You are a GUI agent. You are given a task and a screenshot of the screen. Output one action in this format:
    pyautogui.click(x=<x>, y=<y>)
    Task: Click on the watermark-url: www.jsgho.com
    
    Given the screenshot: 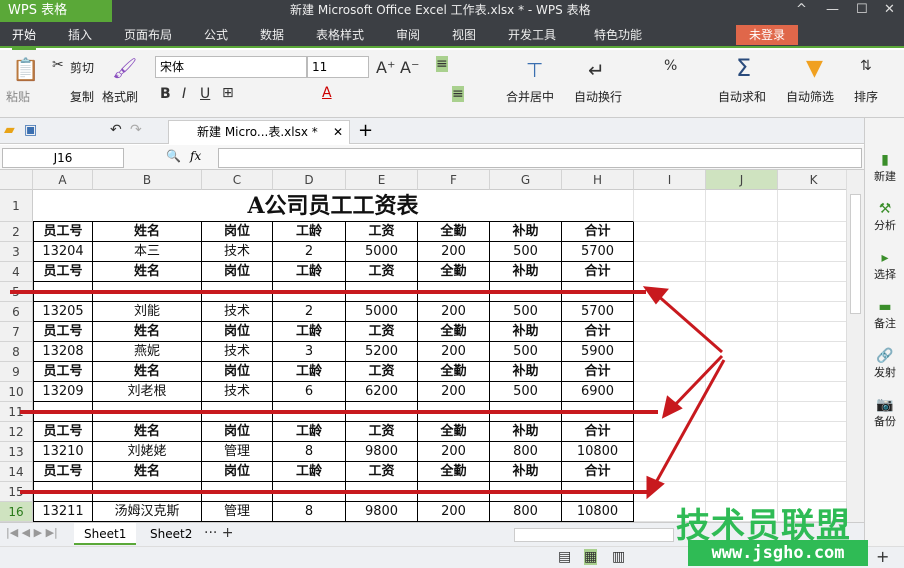 What is the action you would take?
    pyautogui.click(x=778, y=553)
    